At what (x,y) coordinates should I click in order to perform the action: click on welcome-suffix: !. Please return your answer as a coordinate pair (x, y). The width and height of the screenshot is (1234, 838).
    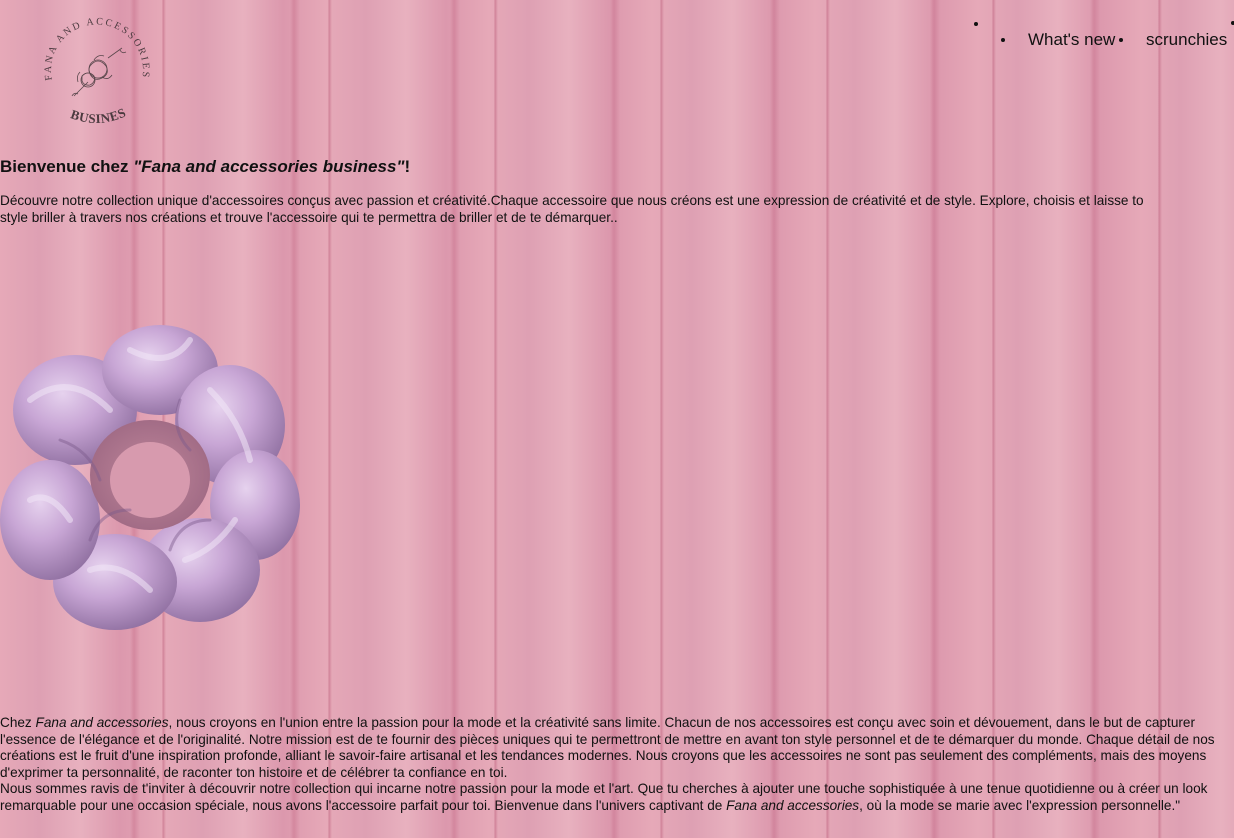
    Looking at the image, I should click on (407, 166).